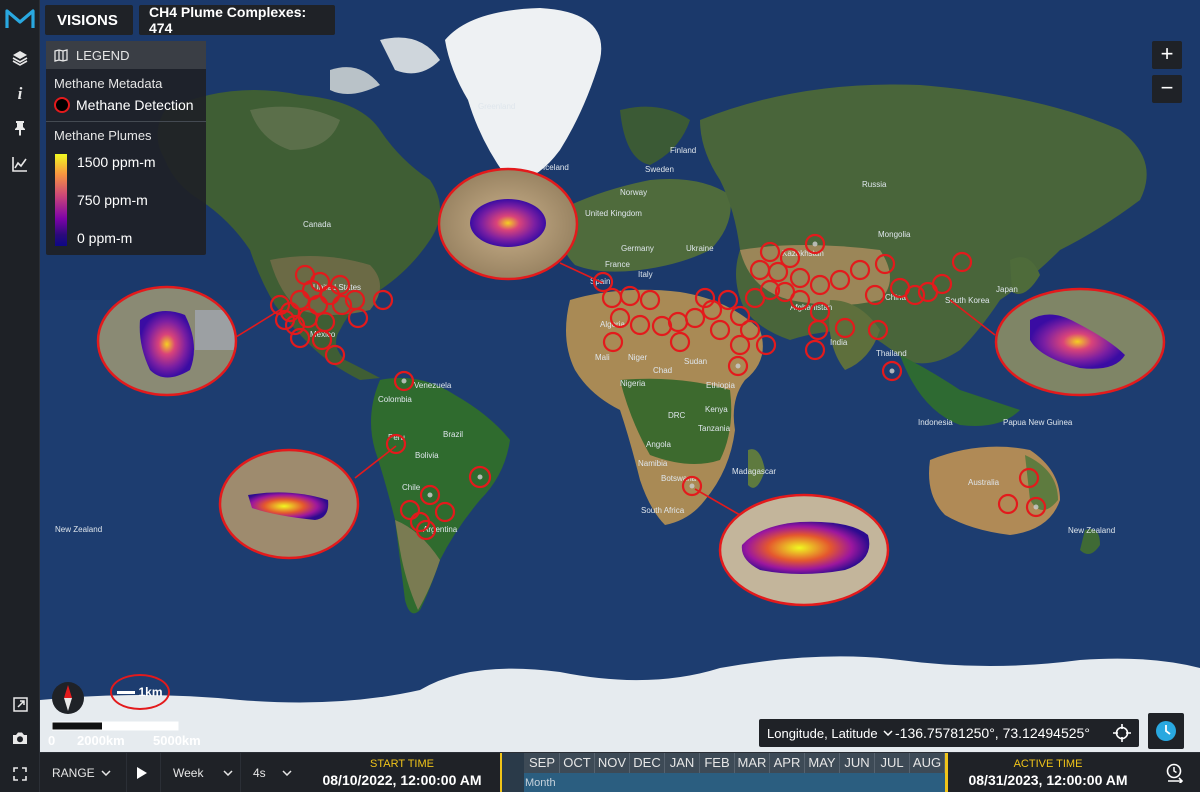 The image size is (1200, 792). I want to click on plume-inset-africa, so click(804, 550).